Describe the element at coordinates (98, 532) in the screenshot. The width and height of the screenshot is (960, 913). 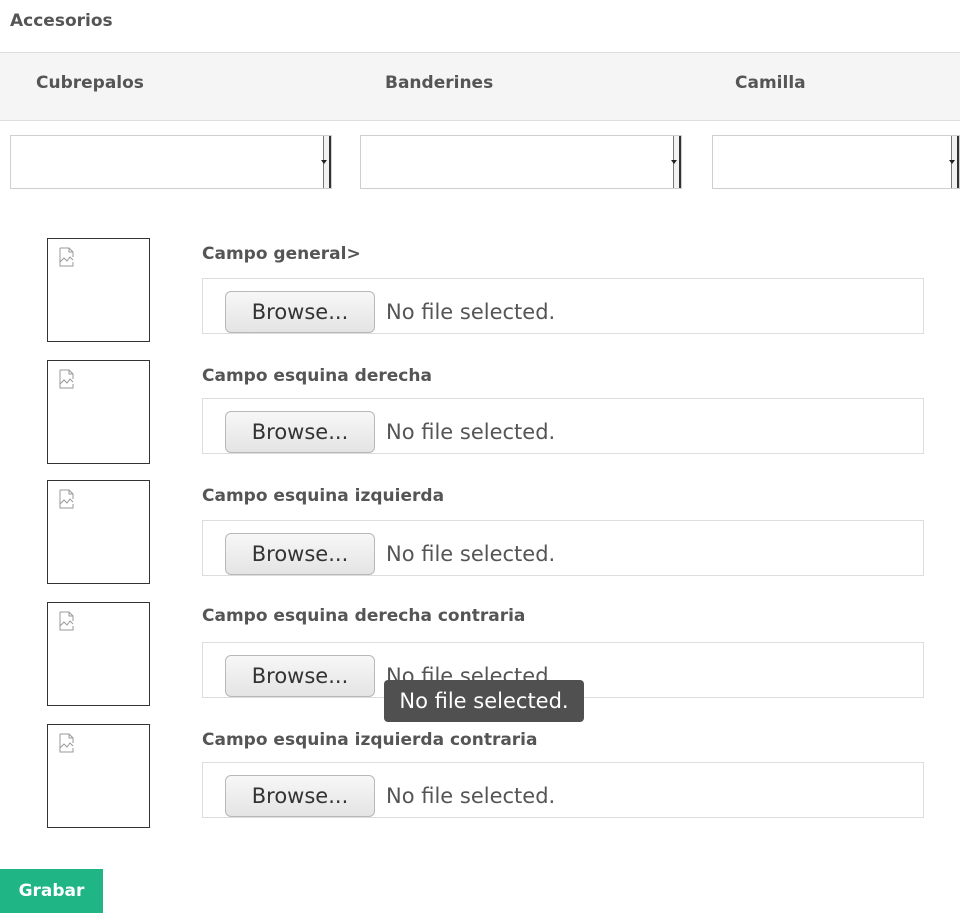
I see `image-preview-campo-esquina-izquierda` at that location.